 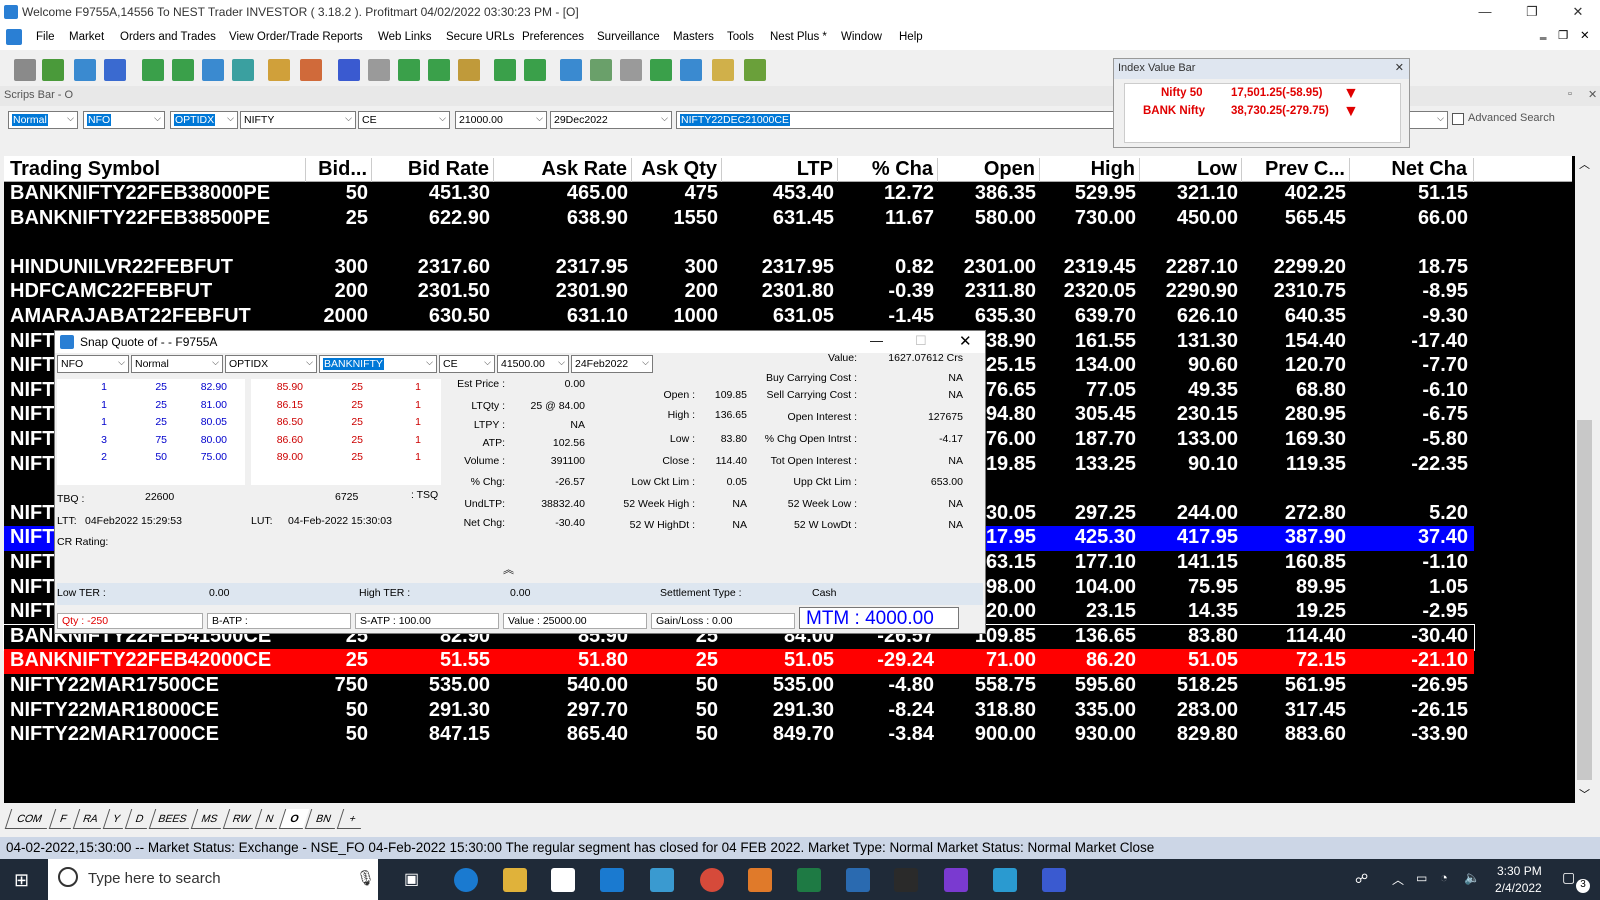 I want to click on scroll-thumb, so click(x=1584, y=600).